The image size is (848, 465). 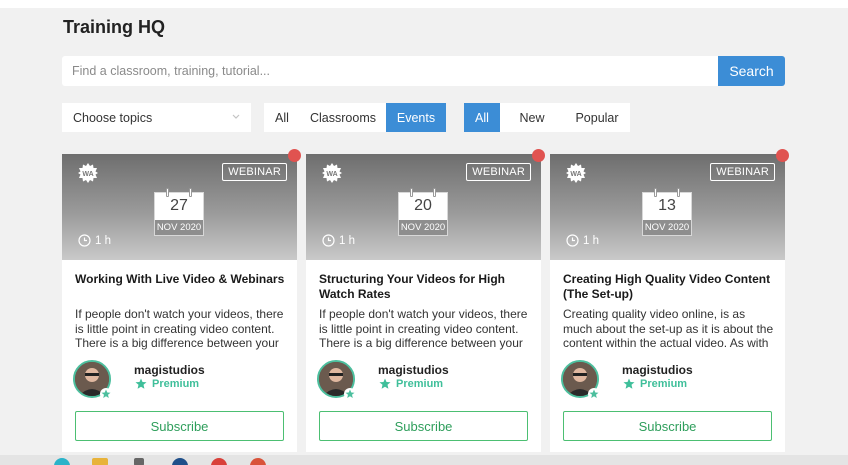 I want to click on office-icon, so click(x=258, y=461).